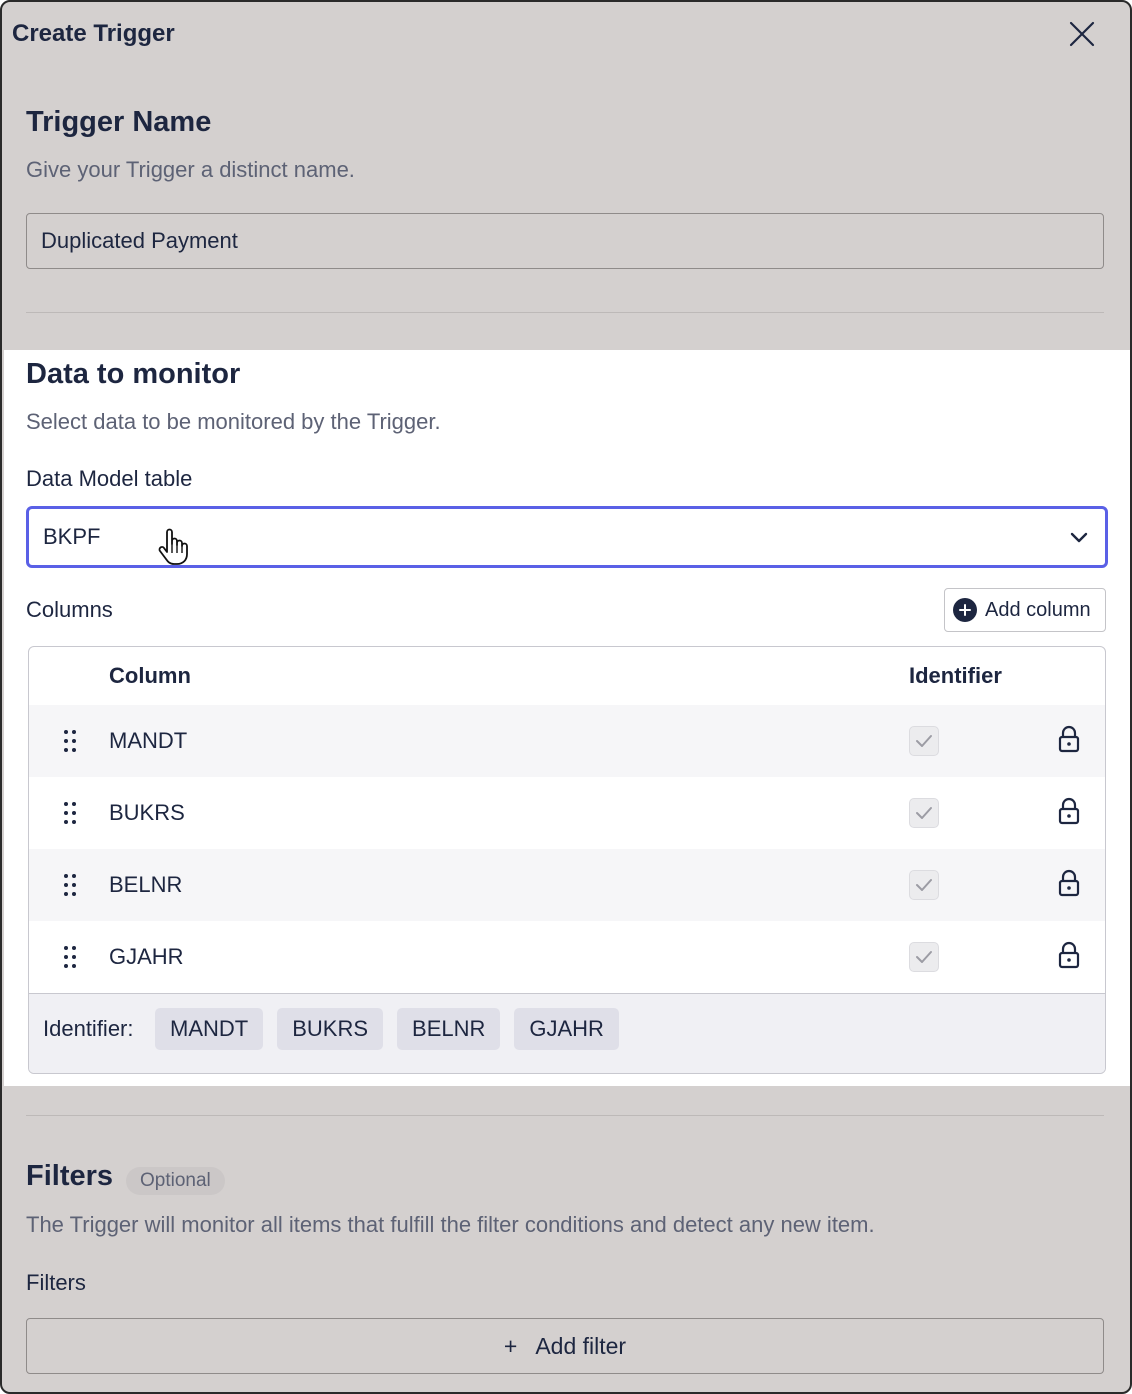 The height and width of the screenshot is (1394, 1132). Describe the element at coordinates (70, 1176) in the screenshot. I see `filters-heading: Filters` at that location.